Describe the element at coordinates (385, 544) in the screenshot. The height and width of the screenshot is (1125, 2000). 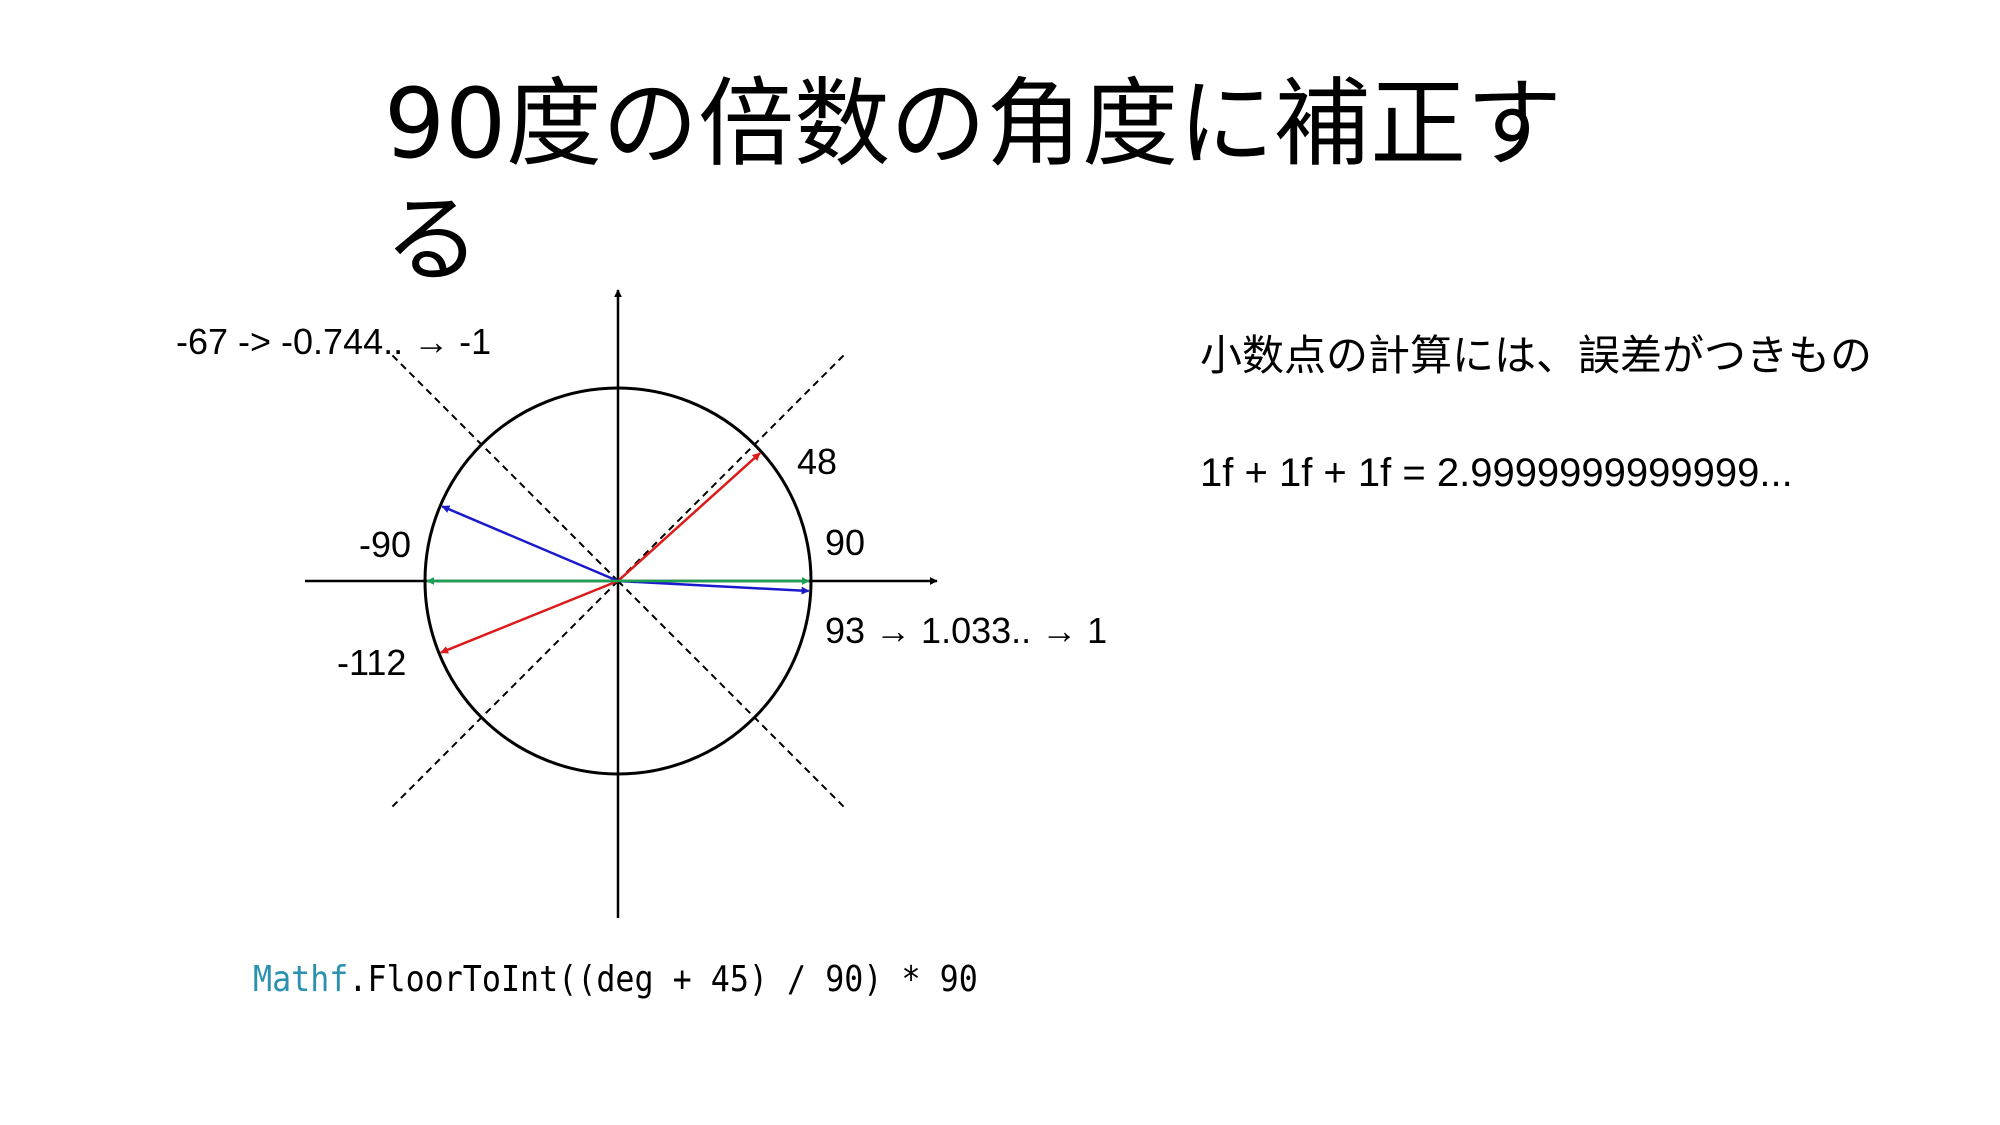
I see `label-minus-90: -90` at that location.